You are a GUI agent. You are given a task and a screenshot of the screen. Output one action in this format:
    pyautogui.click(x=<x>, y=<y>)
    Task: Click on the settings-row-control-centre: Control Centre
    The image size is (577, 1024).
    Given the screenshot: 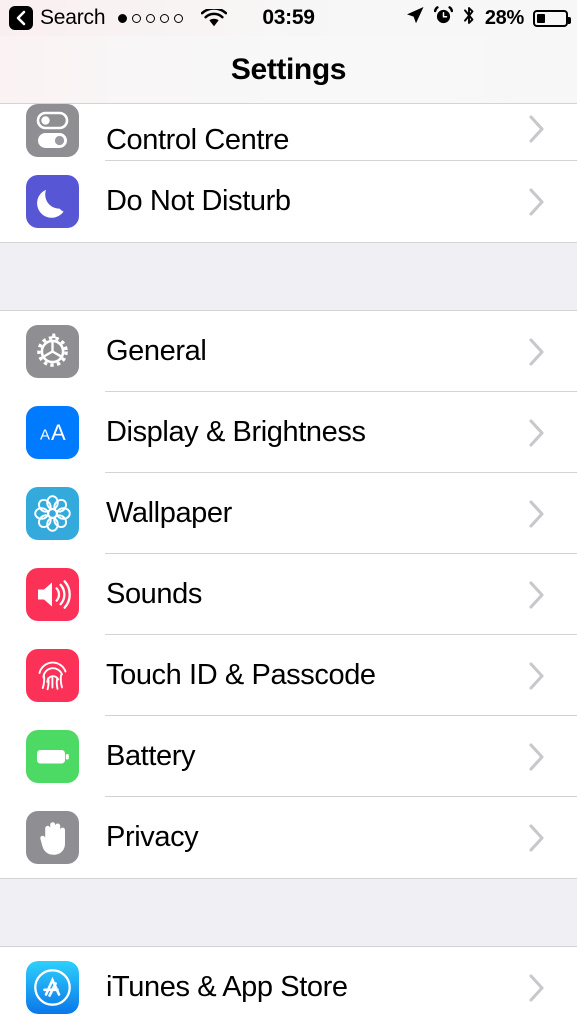 What is the action you would take?
    pyautogui.click(x=288, y=132)
    